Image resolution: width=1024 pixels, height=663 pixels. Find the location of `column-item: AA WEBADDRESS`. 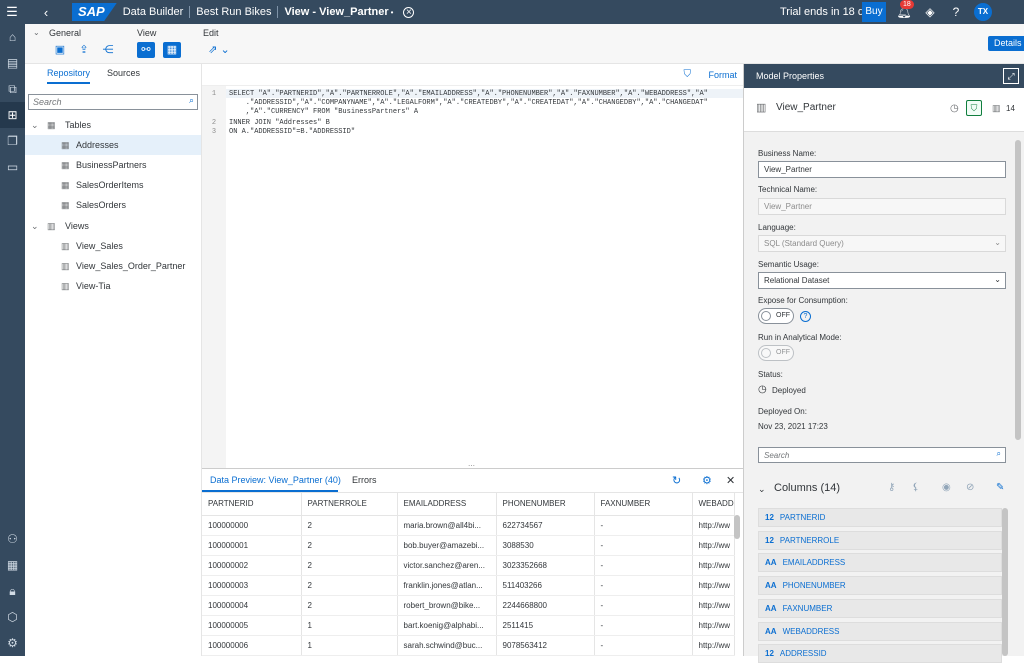

column-item: AA WEBADDRESS is located at coordinates (880, 631).